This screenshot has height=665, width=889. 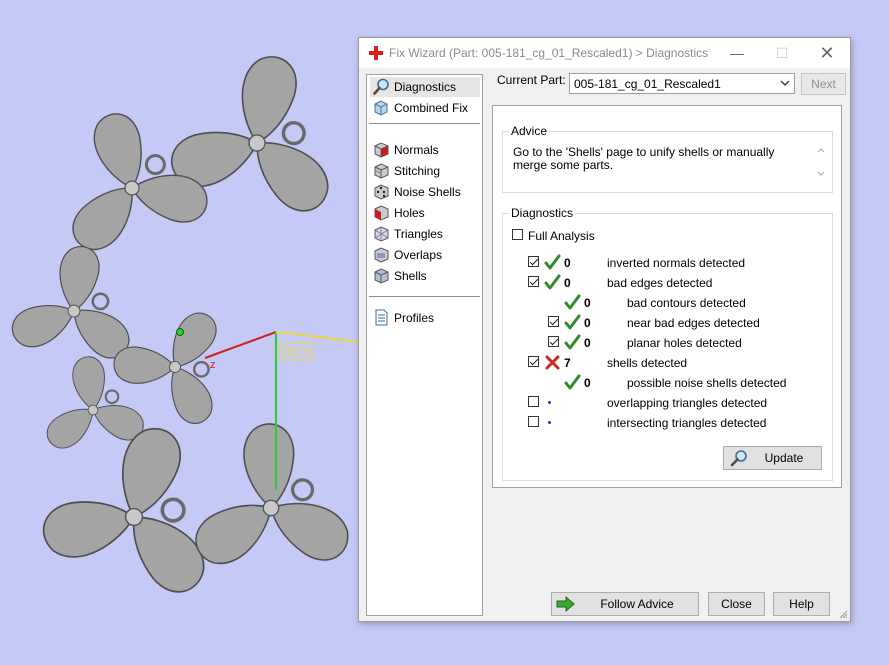 I want to click on scroll-down-icon, so click(x=821, y=173).